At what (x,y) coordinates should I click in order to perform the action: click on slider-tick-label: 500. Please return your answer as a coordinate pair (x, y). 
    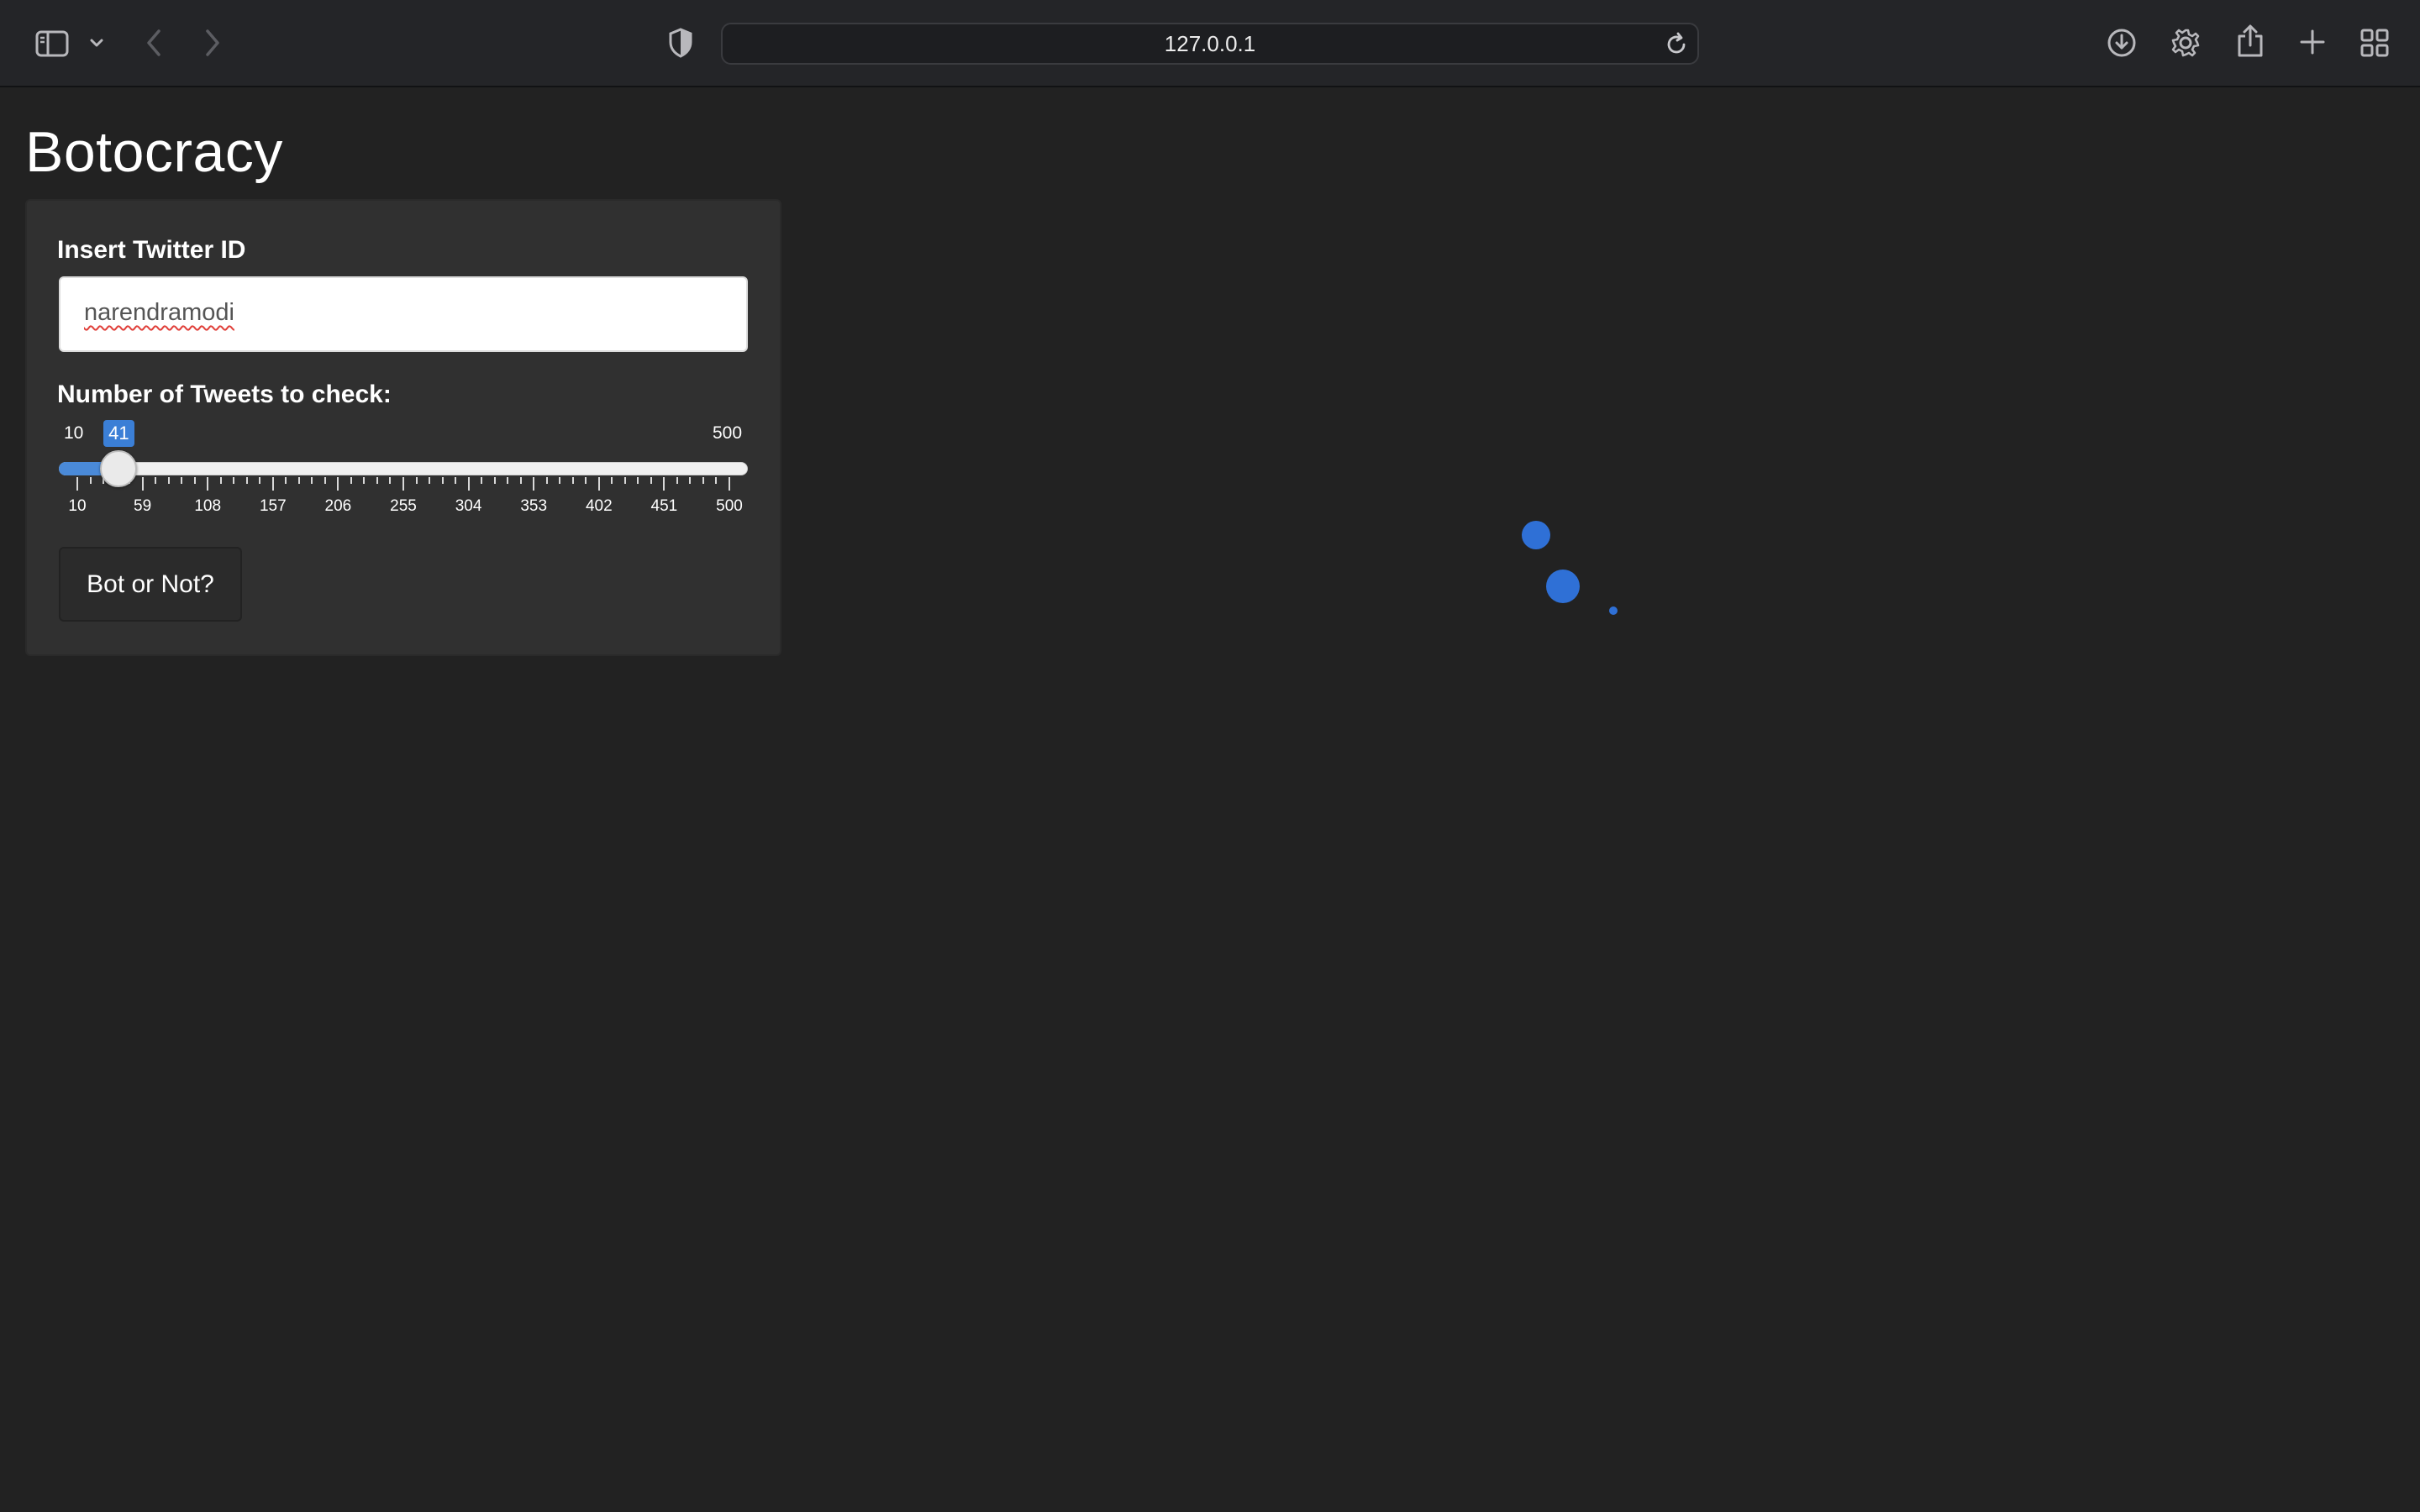
    Looking at the image, I should click on (729, 506).